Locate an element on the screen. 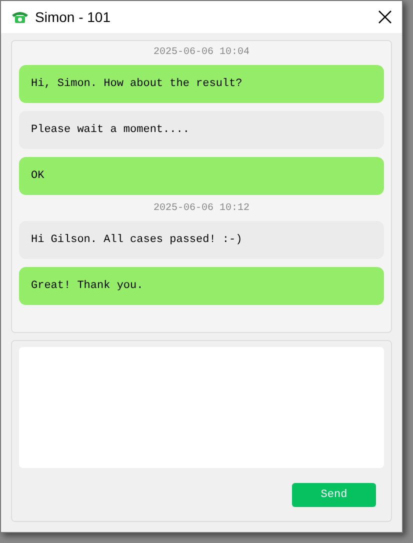 The image size is (413, 543). window-title: Simon - 101 is located at coordinates (73, 17).